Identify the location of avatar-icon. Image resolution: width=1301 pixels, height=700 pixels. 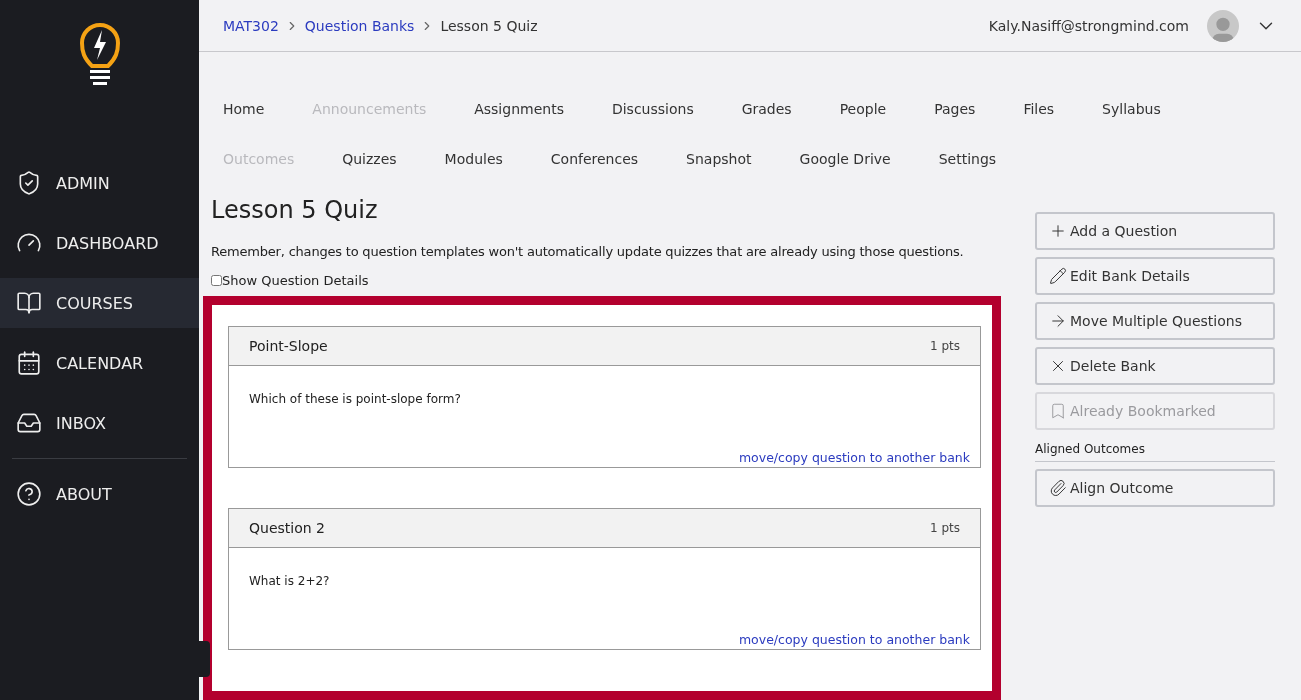
(1223, 25).